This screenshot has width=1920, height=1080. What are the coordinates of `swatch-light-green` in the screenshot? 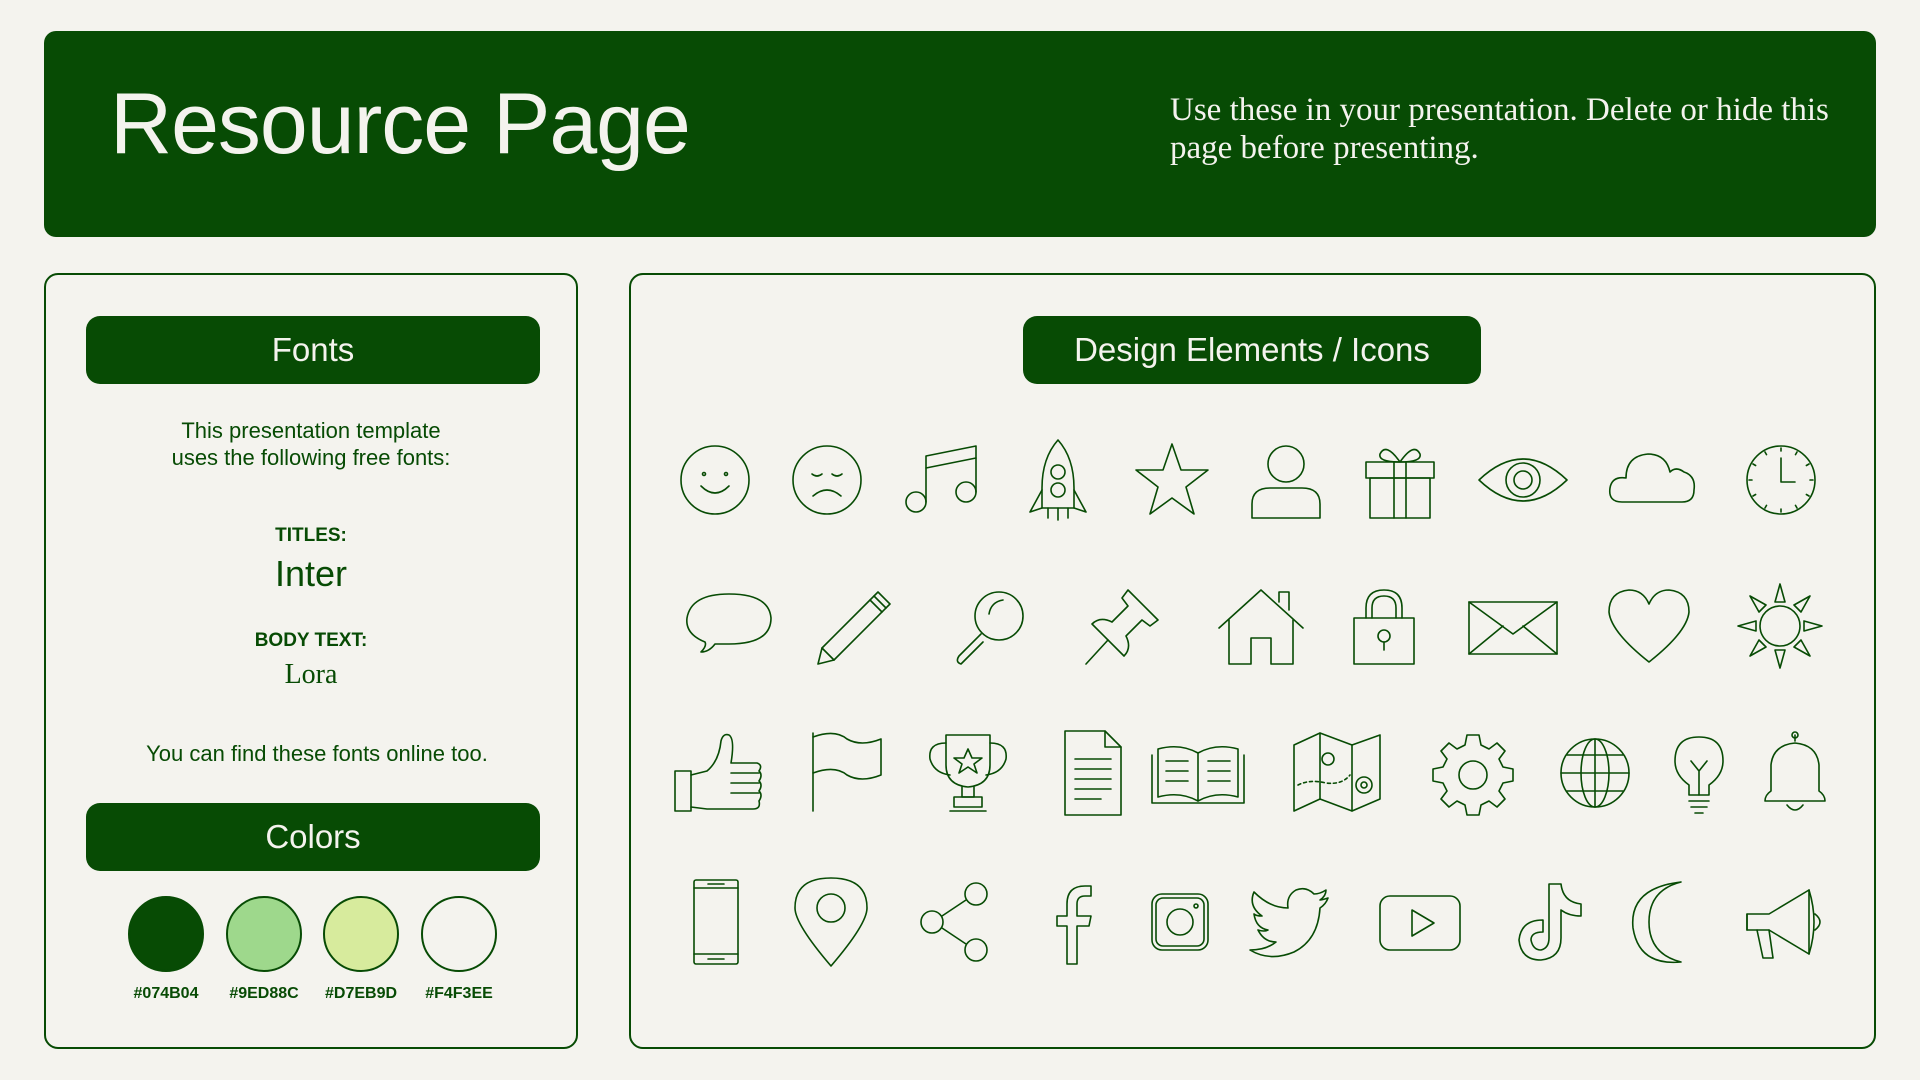 It's located at (264, 934).